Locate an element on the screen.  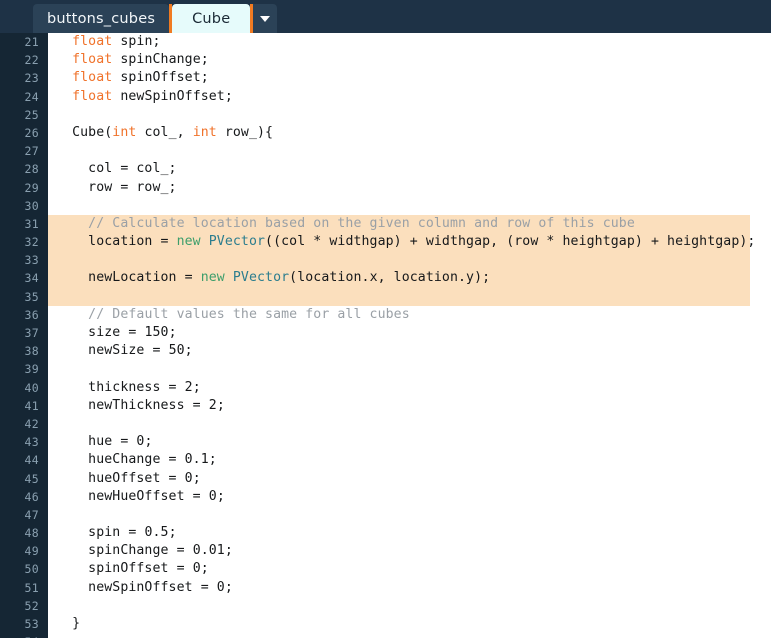
tab-buttons-cubes: buttons_cubes is located at coordinates (101, 18).